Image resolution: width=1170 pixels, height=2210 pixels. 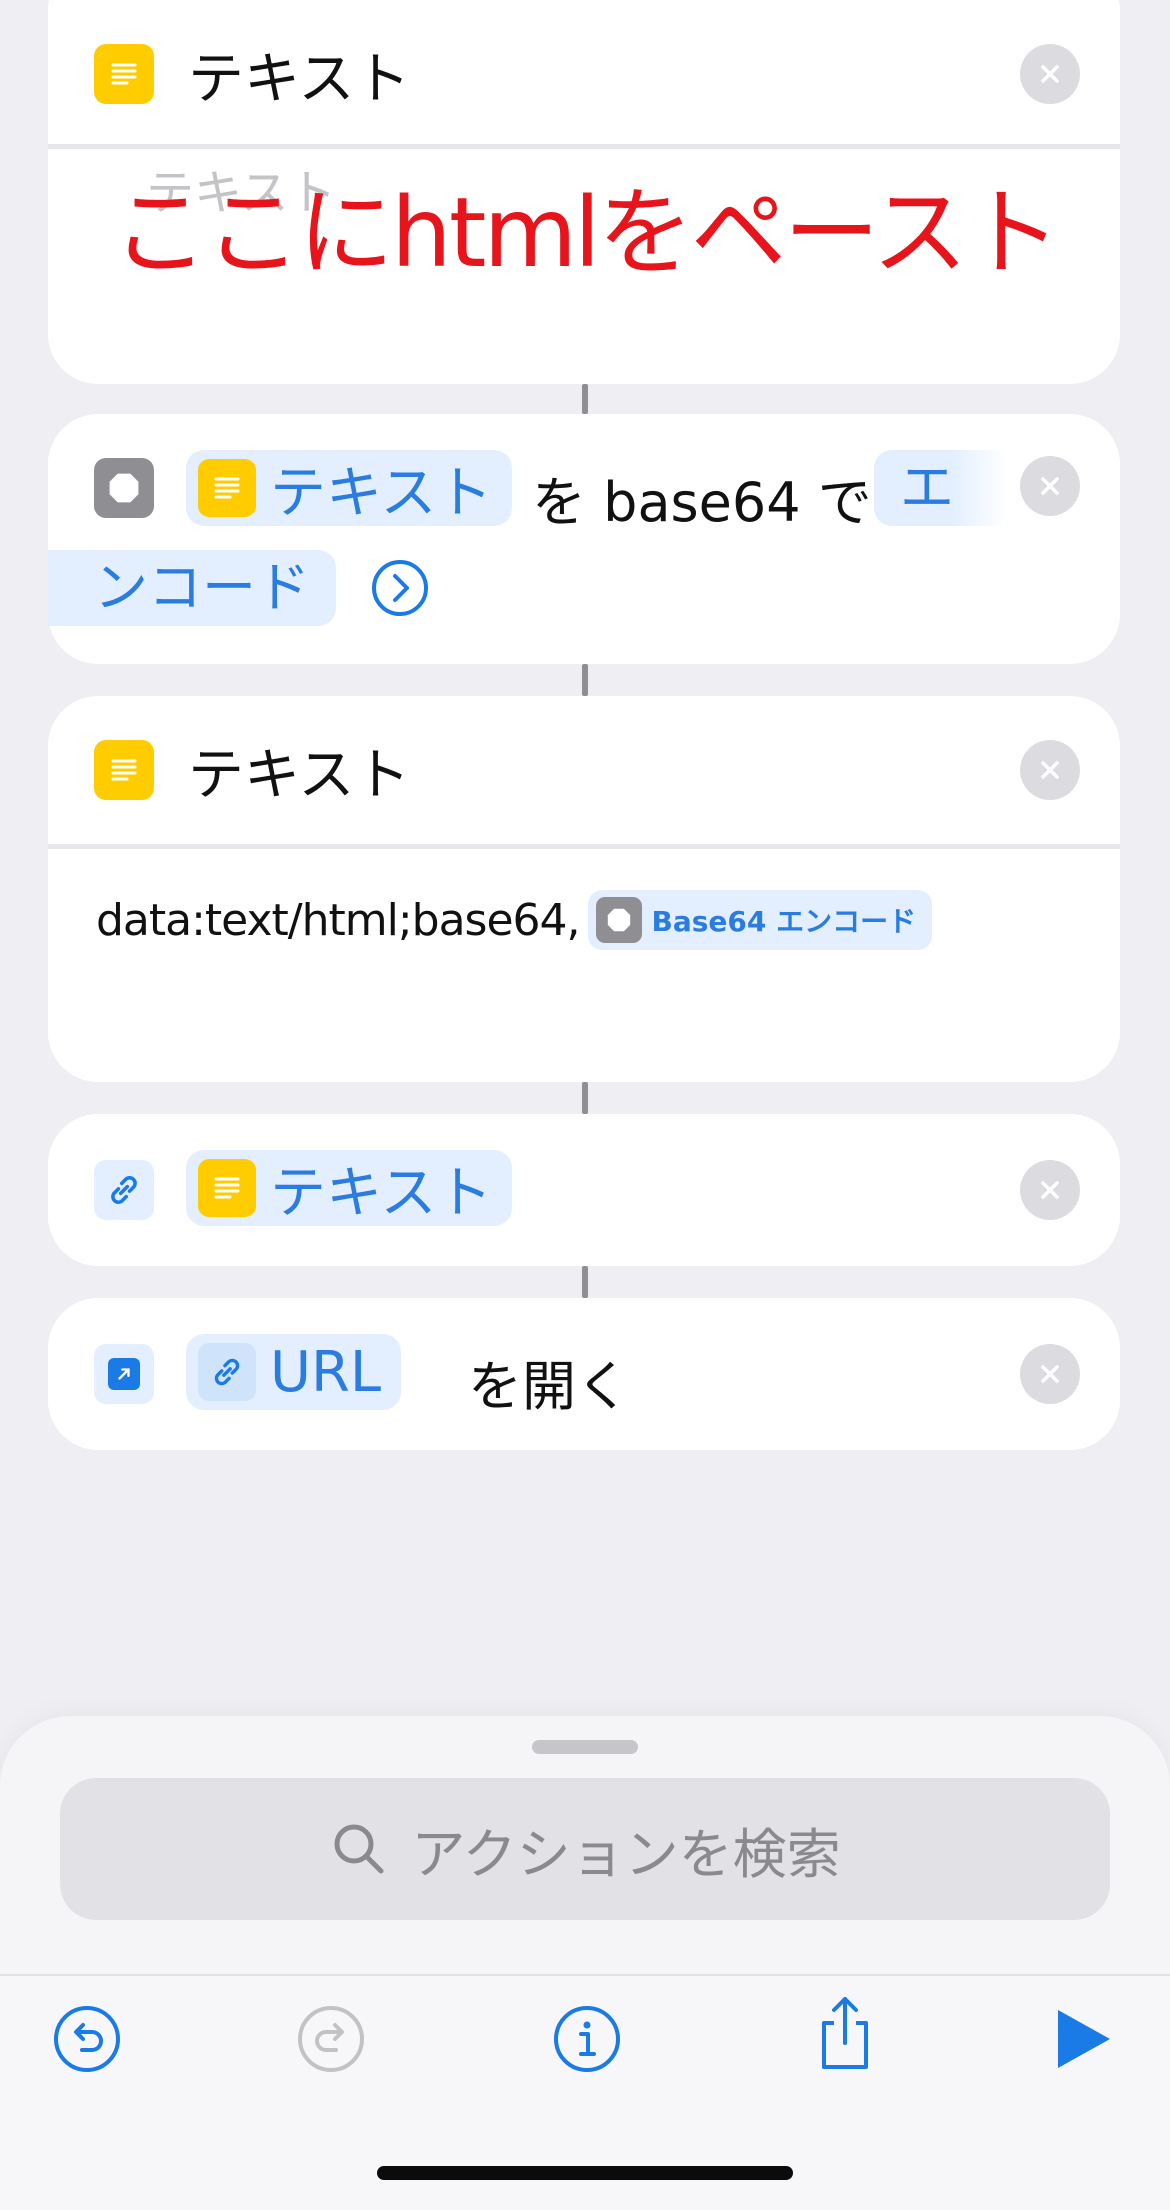 I want to click on play-icon, so click(x=1084, y=2039).